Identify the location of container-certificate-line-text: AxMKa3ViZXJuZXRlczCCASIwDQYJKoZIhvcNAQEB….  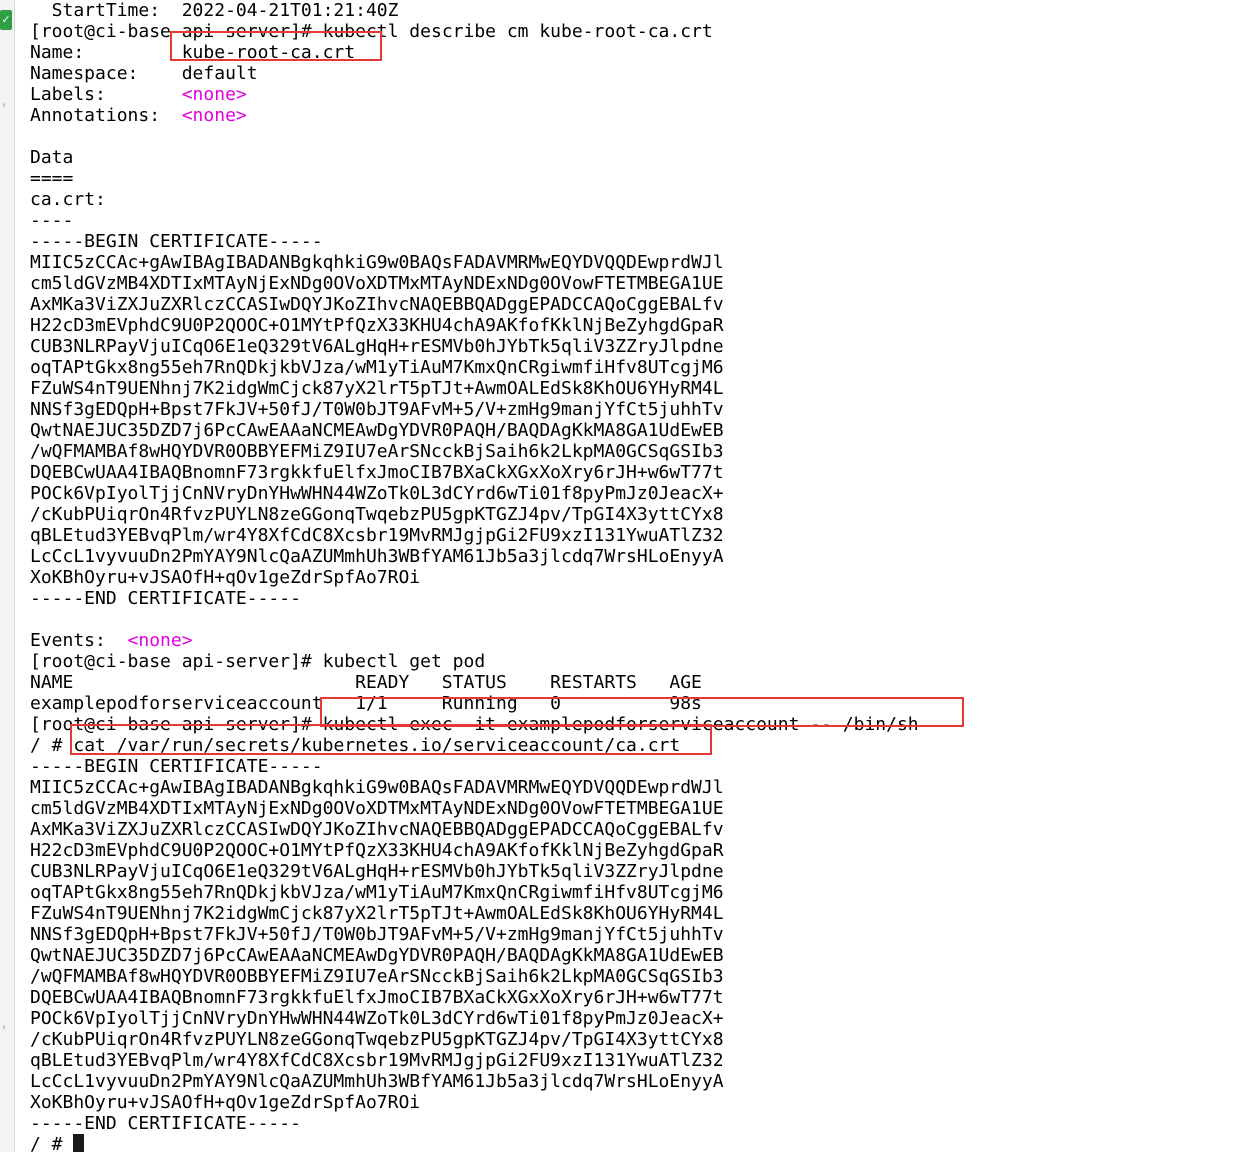
(377, 829).